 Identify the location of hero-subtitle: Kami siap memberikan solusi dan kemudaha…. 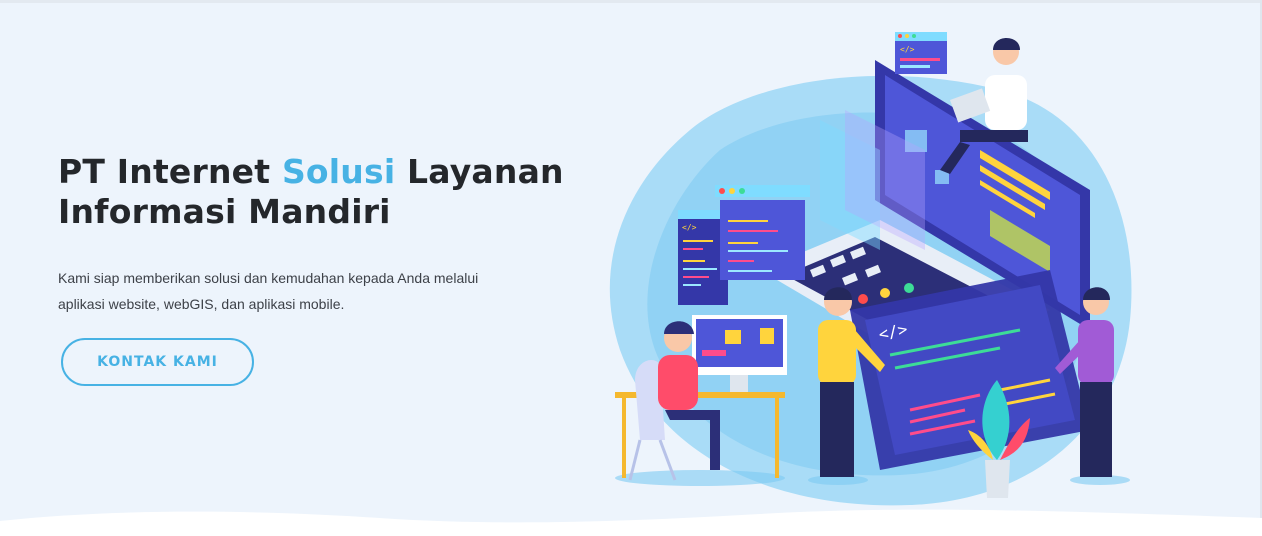
(268, 291).